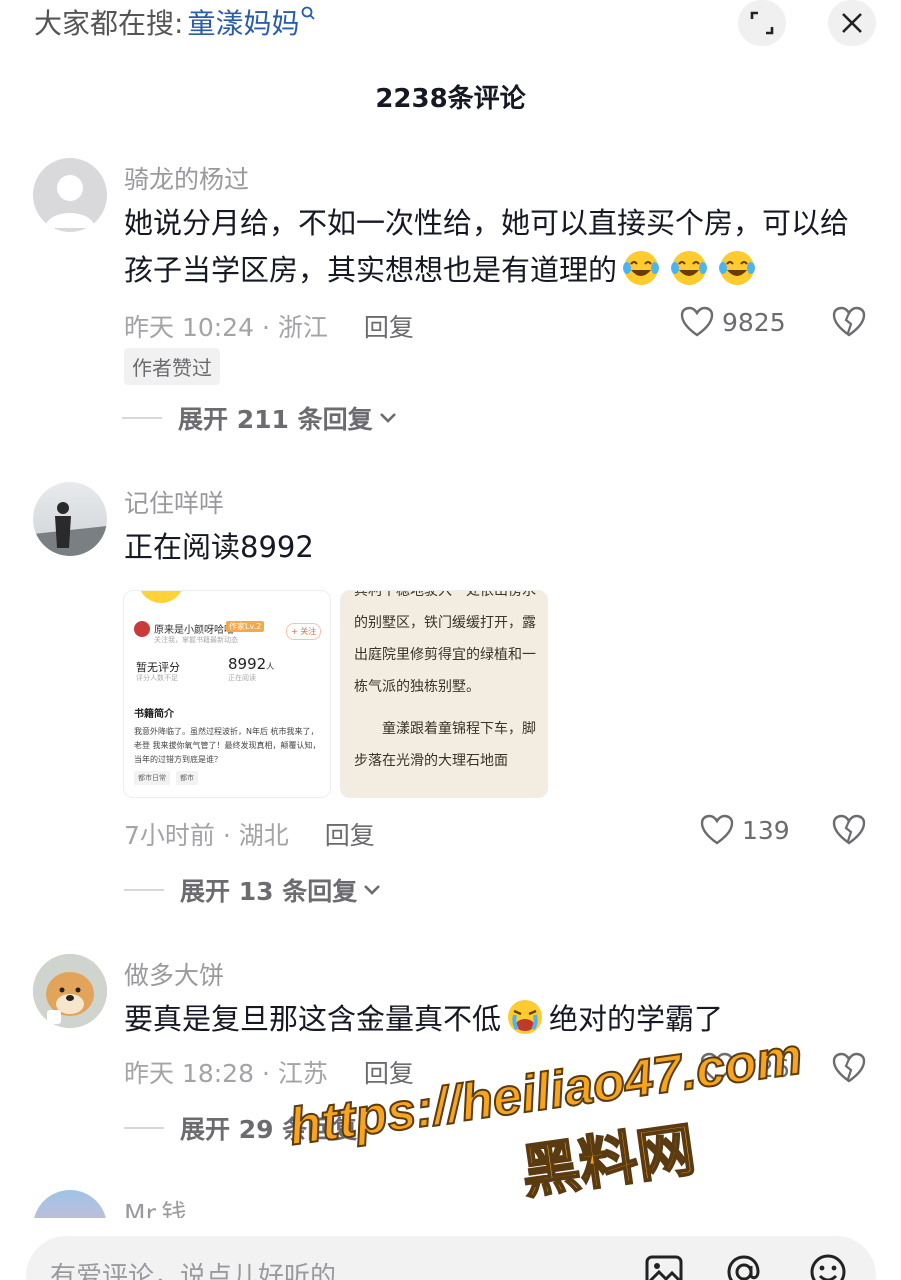  Describe the element at coordinates (174, 502) in the screenshot. I see `username: 记住咩咩` at that location.